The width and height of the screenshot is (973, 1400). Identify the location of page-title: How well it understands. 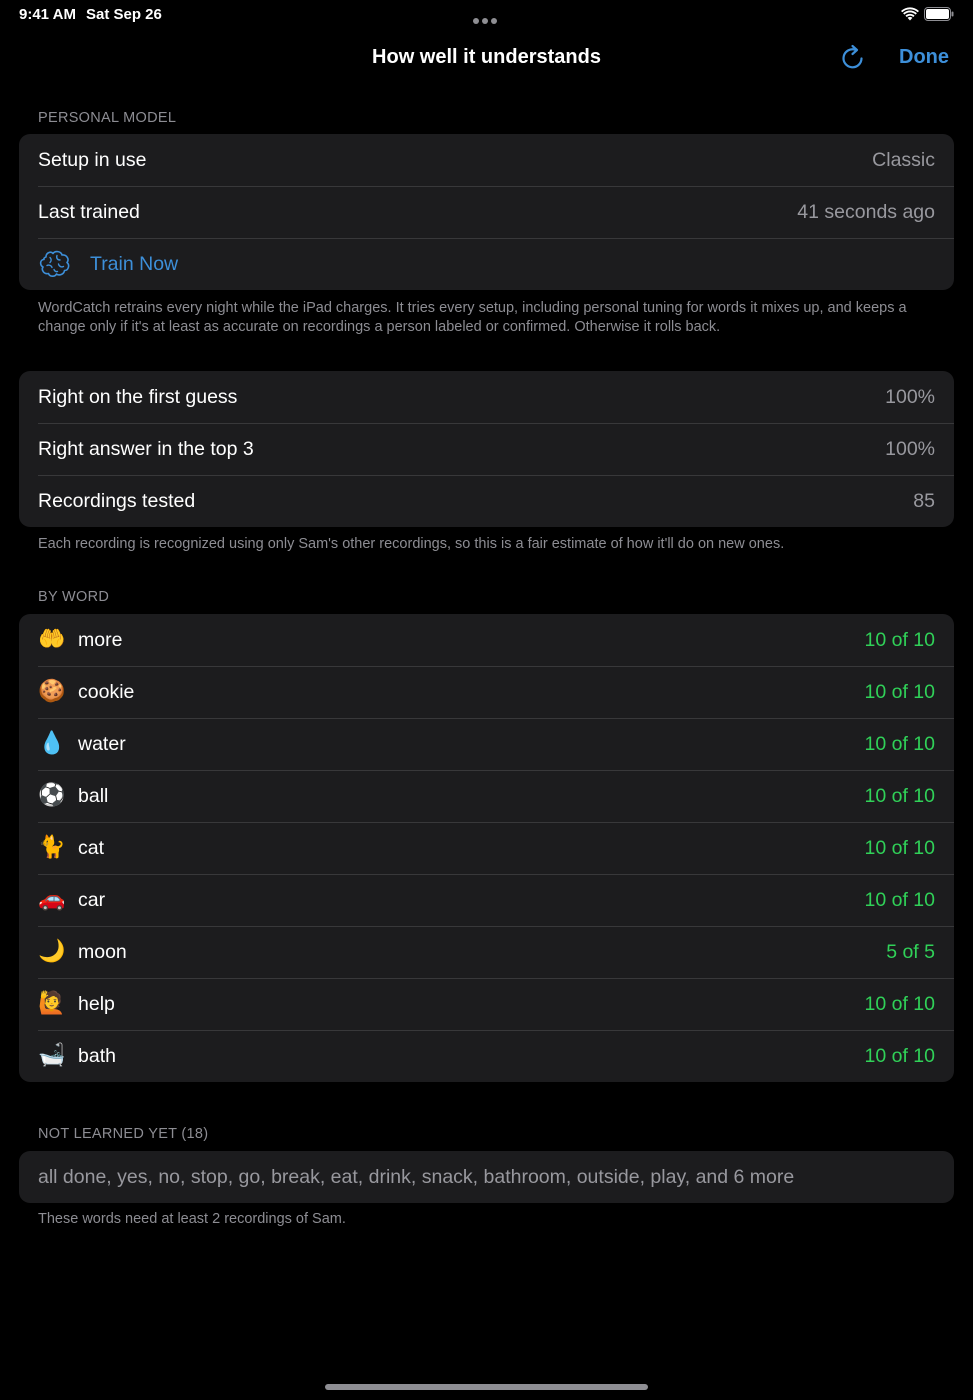
(486, 57).